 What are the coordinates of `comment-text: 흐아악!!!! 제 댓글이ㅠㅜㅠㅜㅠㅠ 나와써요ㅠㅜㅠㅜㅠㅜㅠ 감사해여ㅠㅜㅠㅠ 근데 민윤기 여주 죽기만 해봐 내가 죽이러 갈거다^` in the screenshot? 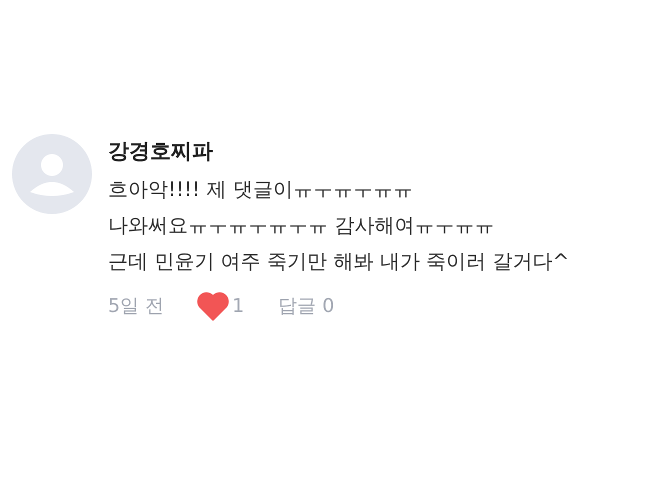 It's located at (339, 225).